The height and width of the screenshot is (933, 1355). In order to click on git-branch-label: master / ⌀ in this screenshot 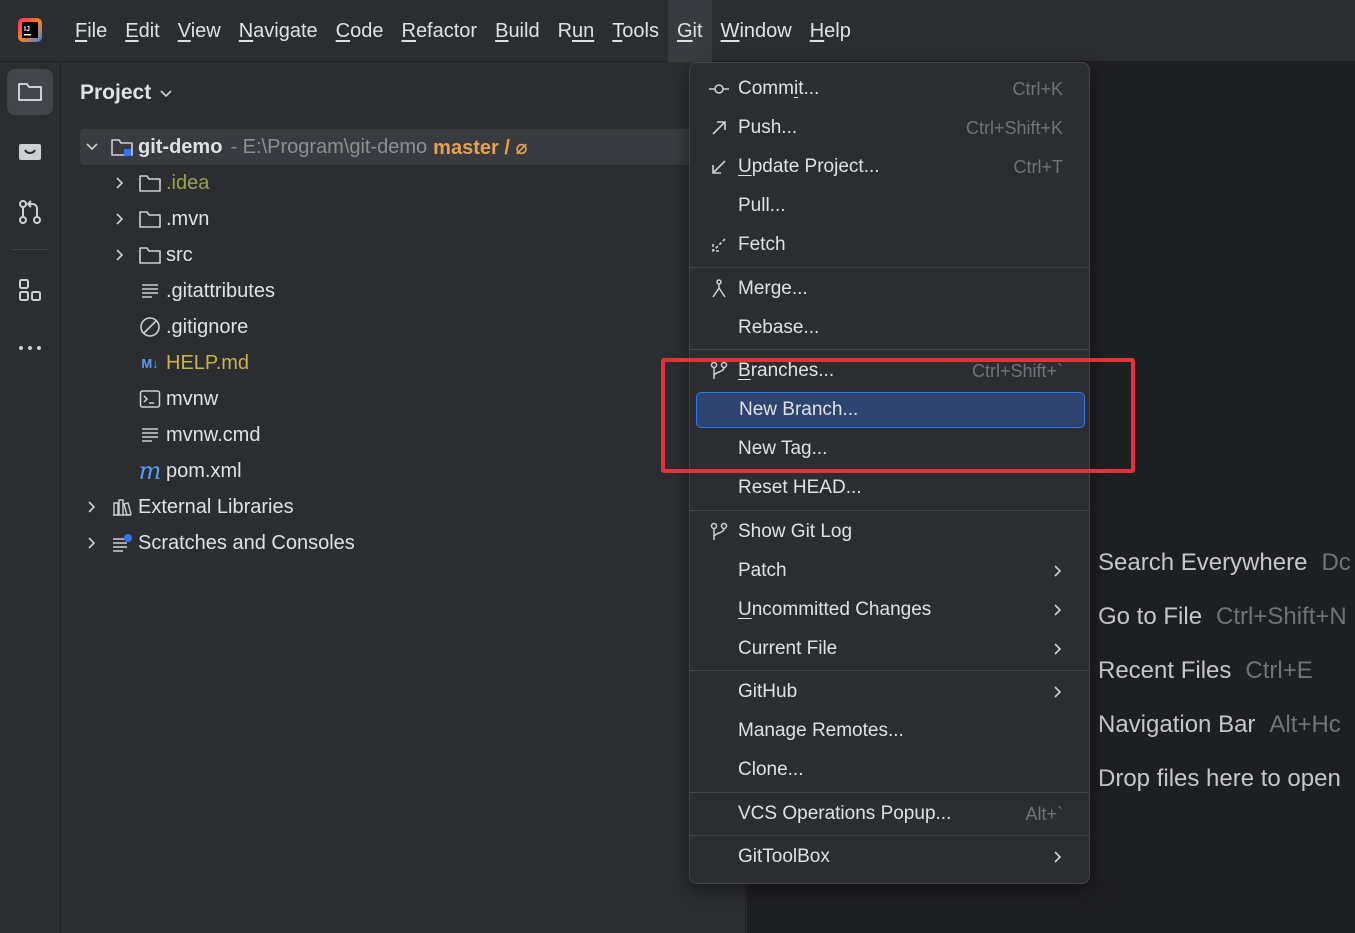, I will do `click(480, 147)`.